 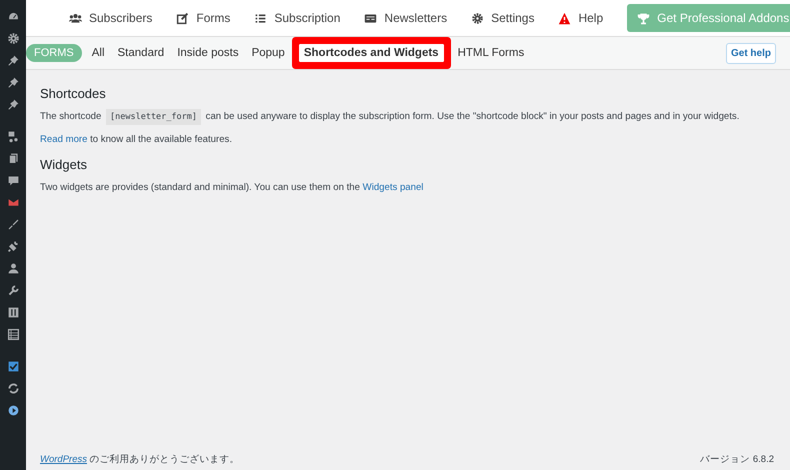 What do you see at coordinates (371, 18) in the screenshot?
I see `newspaper-icon` at bounding box center [371, 18].